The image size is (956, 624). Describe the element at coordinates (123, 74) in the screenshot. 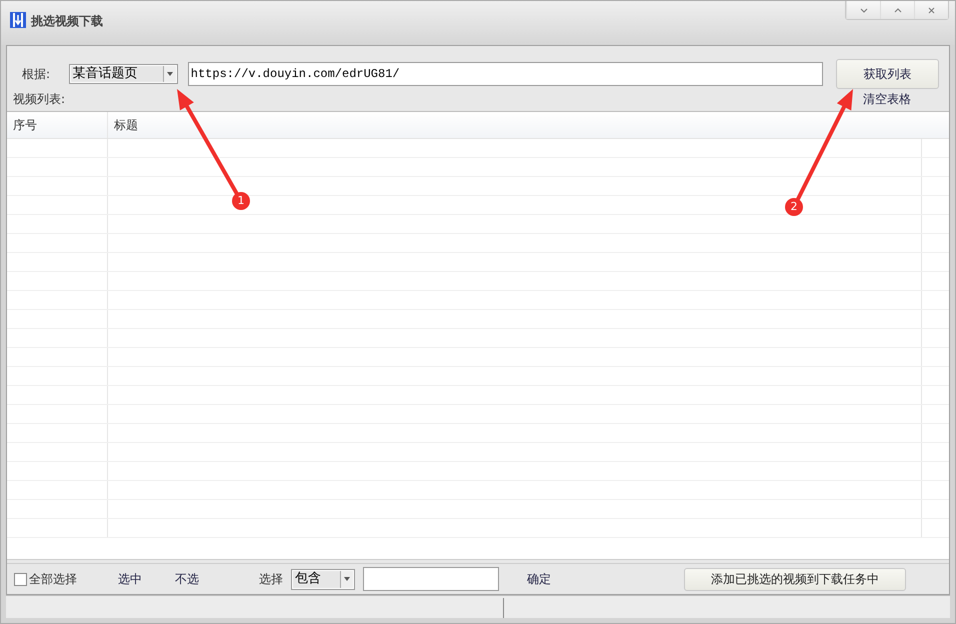

I see `source-dropdown: 某音话题页` at that location.